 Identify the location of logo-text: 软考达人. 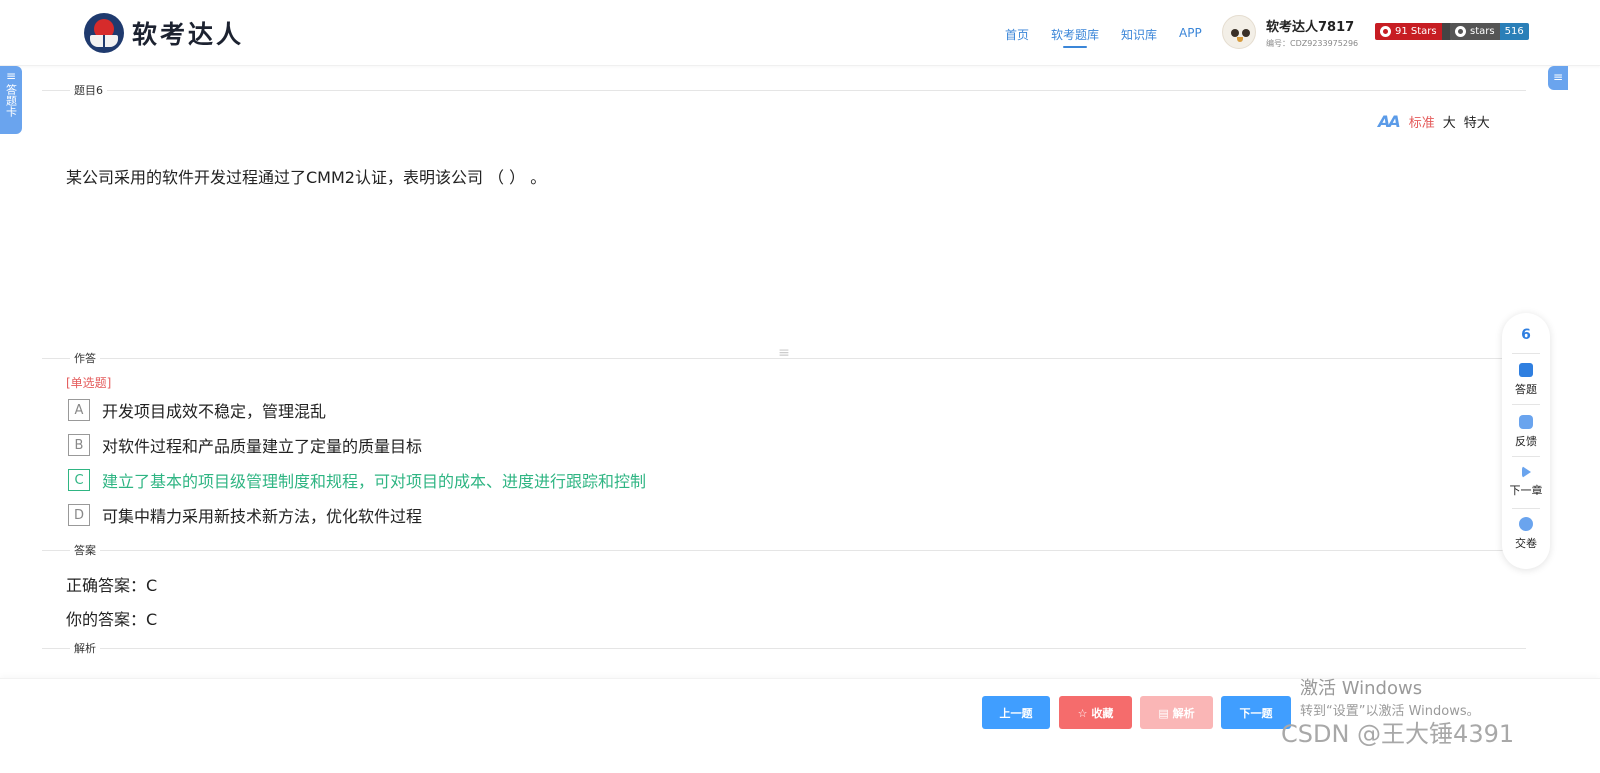
(188, 34).